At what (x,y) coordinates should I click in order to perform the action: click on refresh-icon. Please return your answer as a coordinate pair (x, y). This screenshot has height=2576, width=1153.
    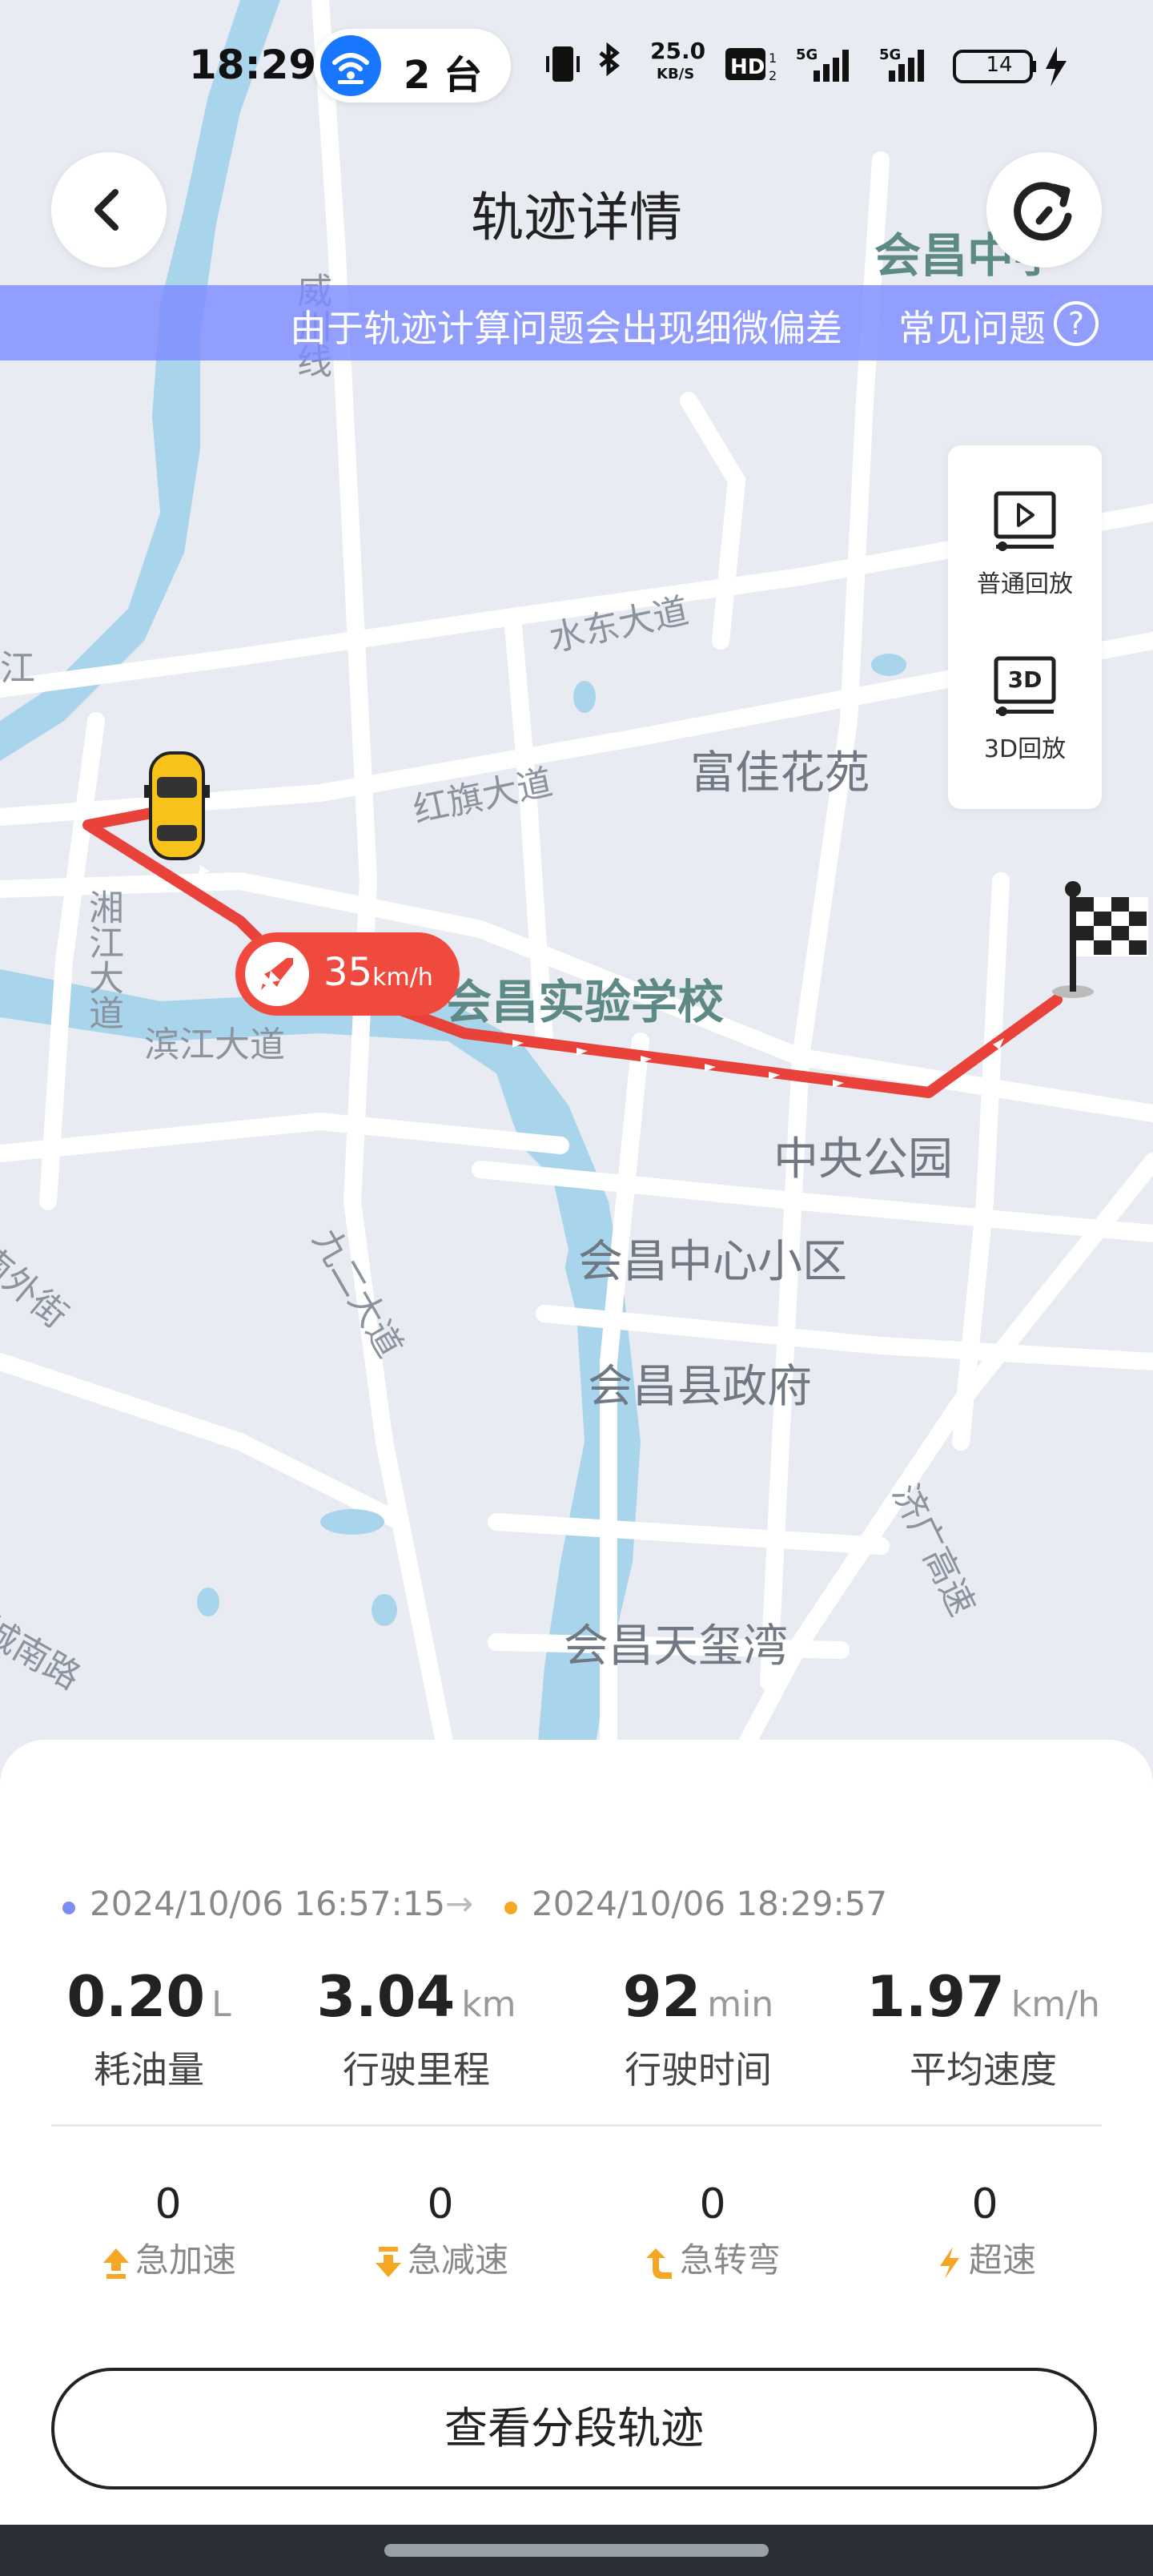
    Looking at the image, I should click on (1043, 211).